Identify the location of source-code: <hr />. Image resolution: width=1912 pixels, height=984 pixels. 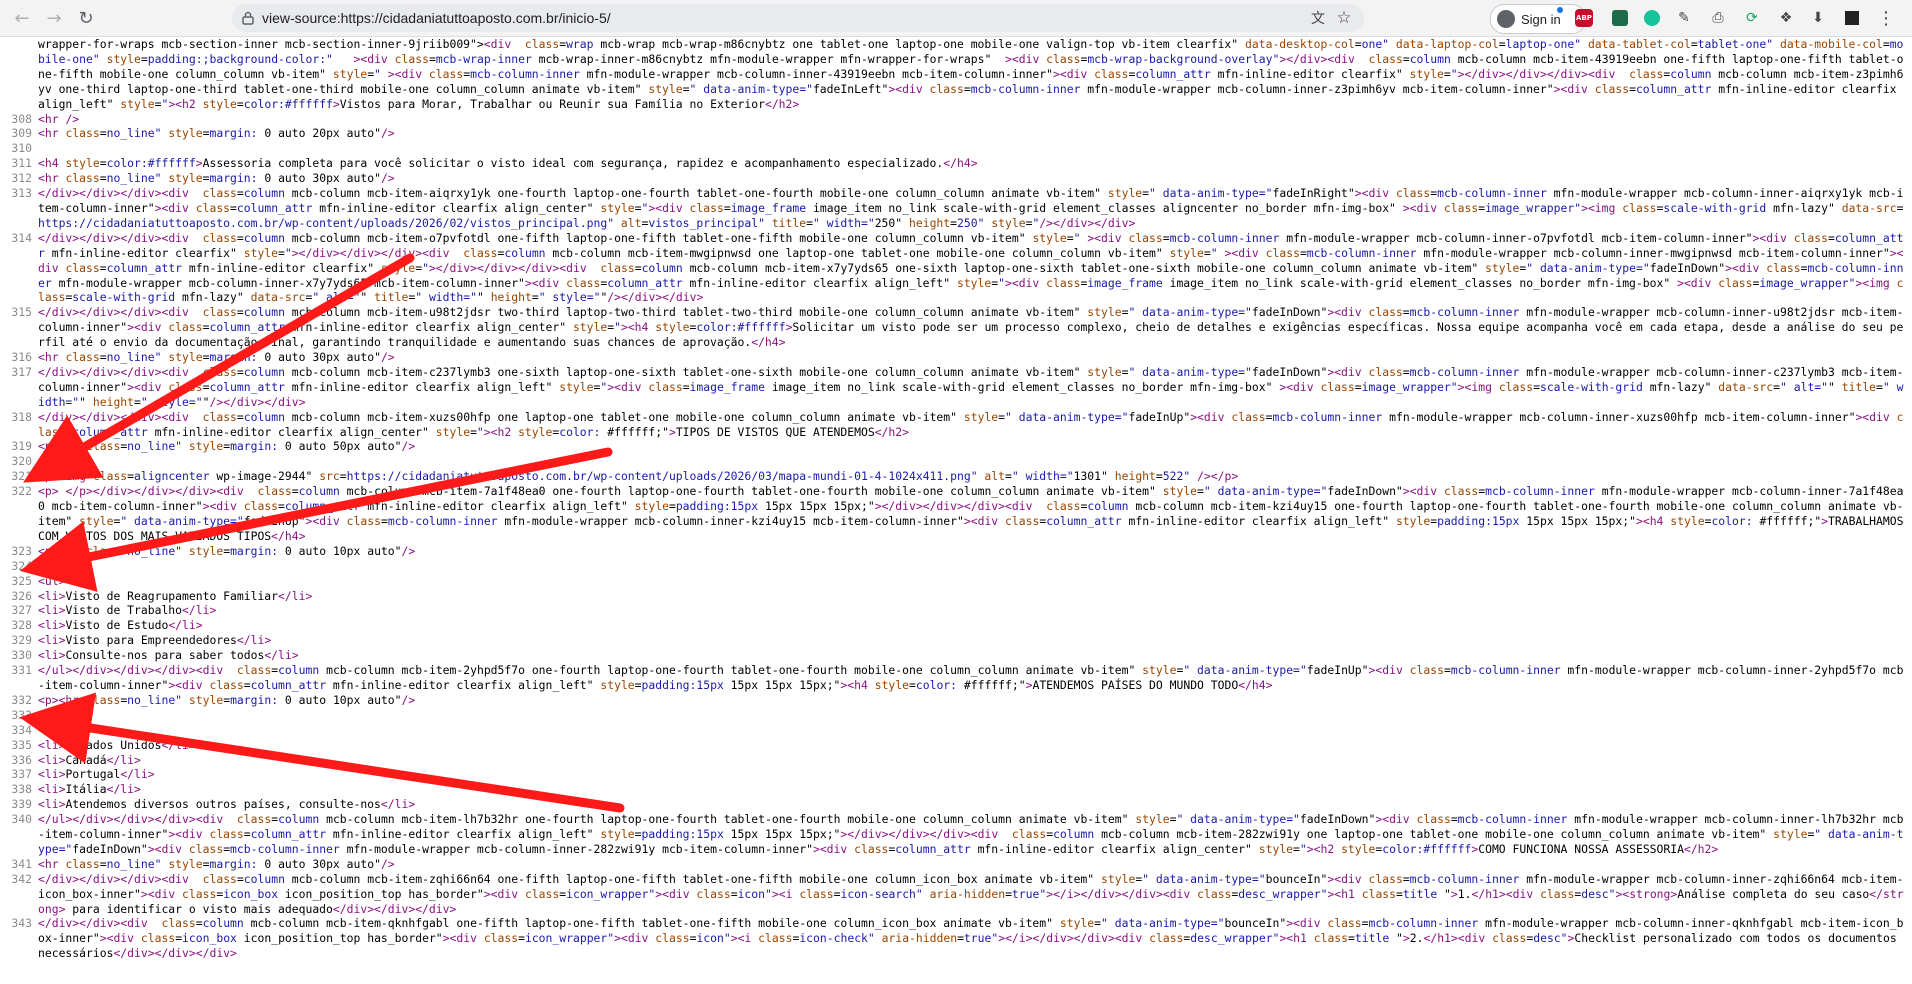
(59, 118).